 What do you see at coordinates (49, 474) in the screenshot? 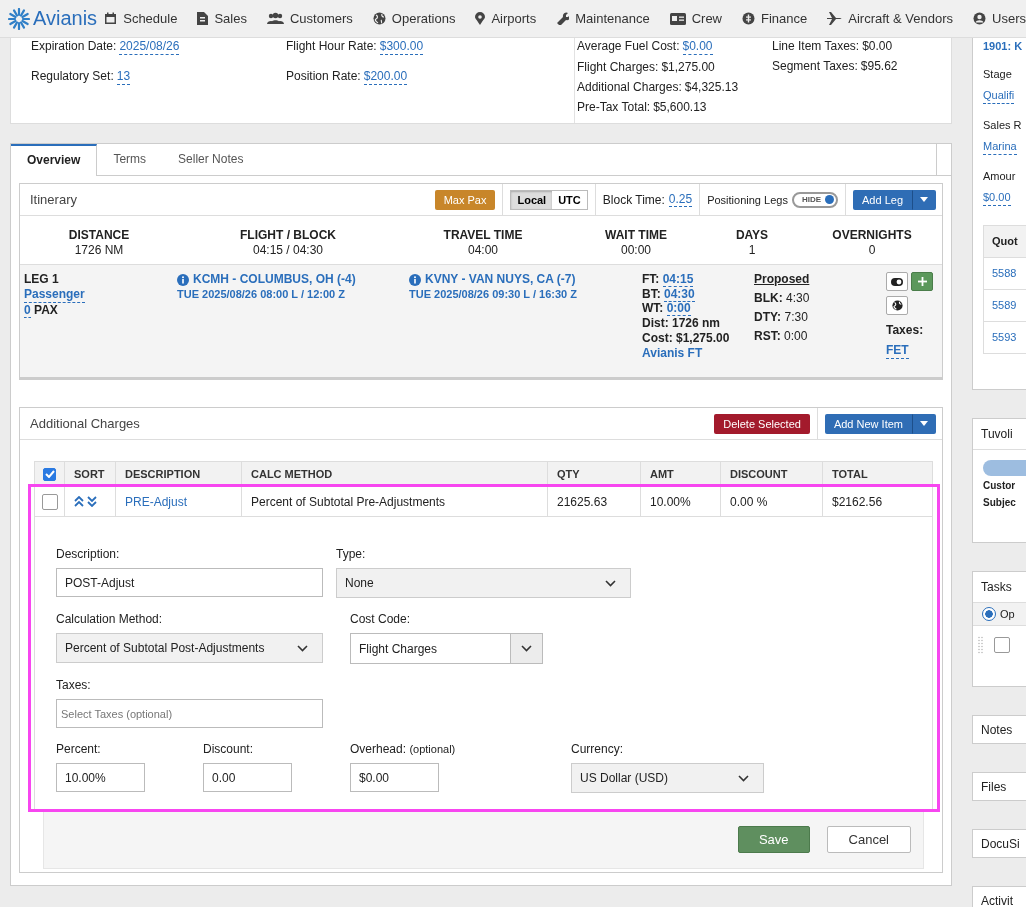
I see `select-all-checkbox` at bounding box center [49, 474].